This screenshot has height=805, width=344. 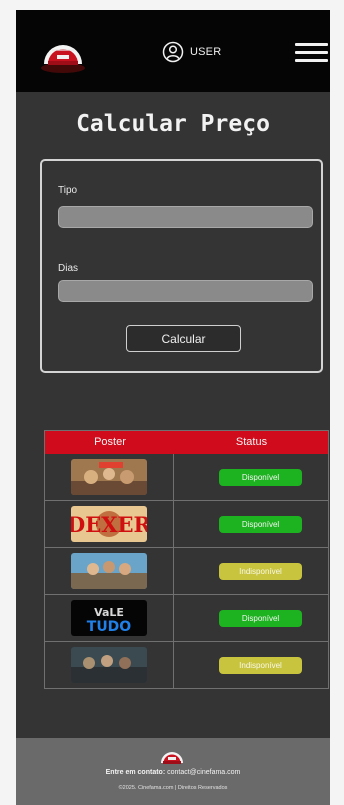 What do you see at coordinates (63, 51) in the screenshot?
I see `cinema-logo` at bounding box center [63, 51].